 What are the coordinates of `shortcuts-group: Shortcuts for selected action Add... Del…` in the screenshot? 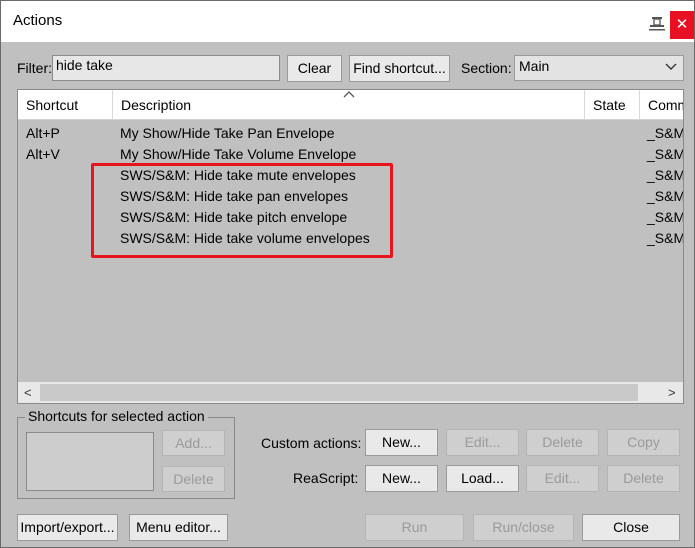 It's located at (126, 453).